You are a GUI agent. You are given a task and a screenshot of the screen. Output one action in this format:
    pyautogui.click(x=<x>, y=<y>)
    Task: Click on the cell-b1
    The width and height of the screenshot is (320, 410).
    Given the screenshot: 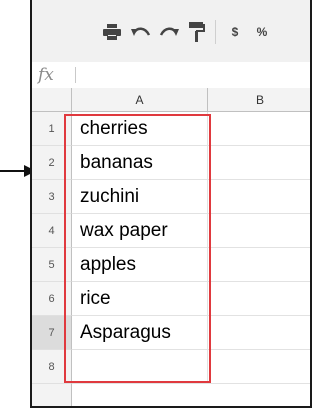 What is the action you would take?
    pyautogui.click(x=259, y=129)
    